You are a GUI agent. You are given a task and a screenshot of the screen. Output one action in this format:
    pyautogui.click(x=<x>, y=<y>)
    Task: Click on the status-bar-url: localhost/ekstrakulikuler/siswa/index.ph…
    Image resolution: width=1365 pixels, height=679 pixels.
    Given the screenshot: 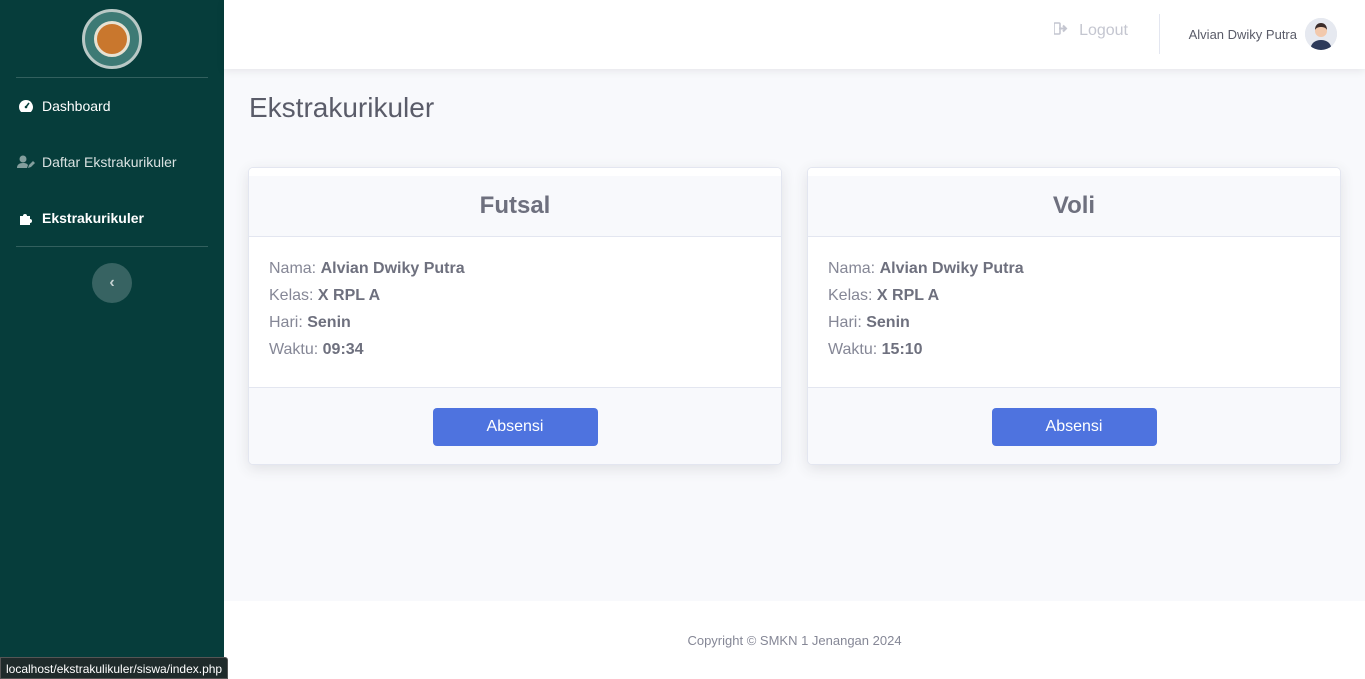 What is the action you would take?
    pyautogui.click(x=114, y=668)
    